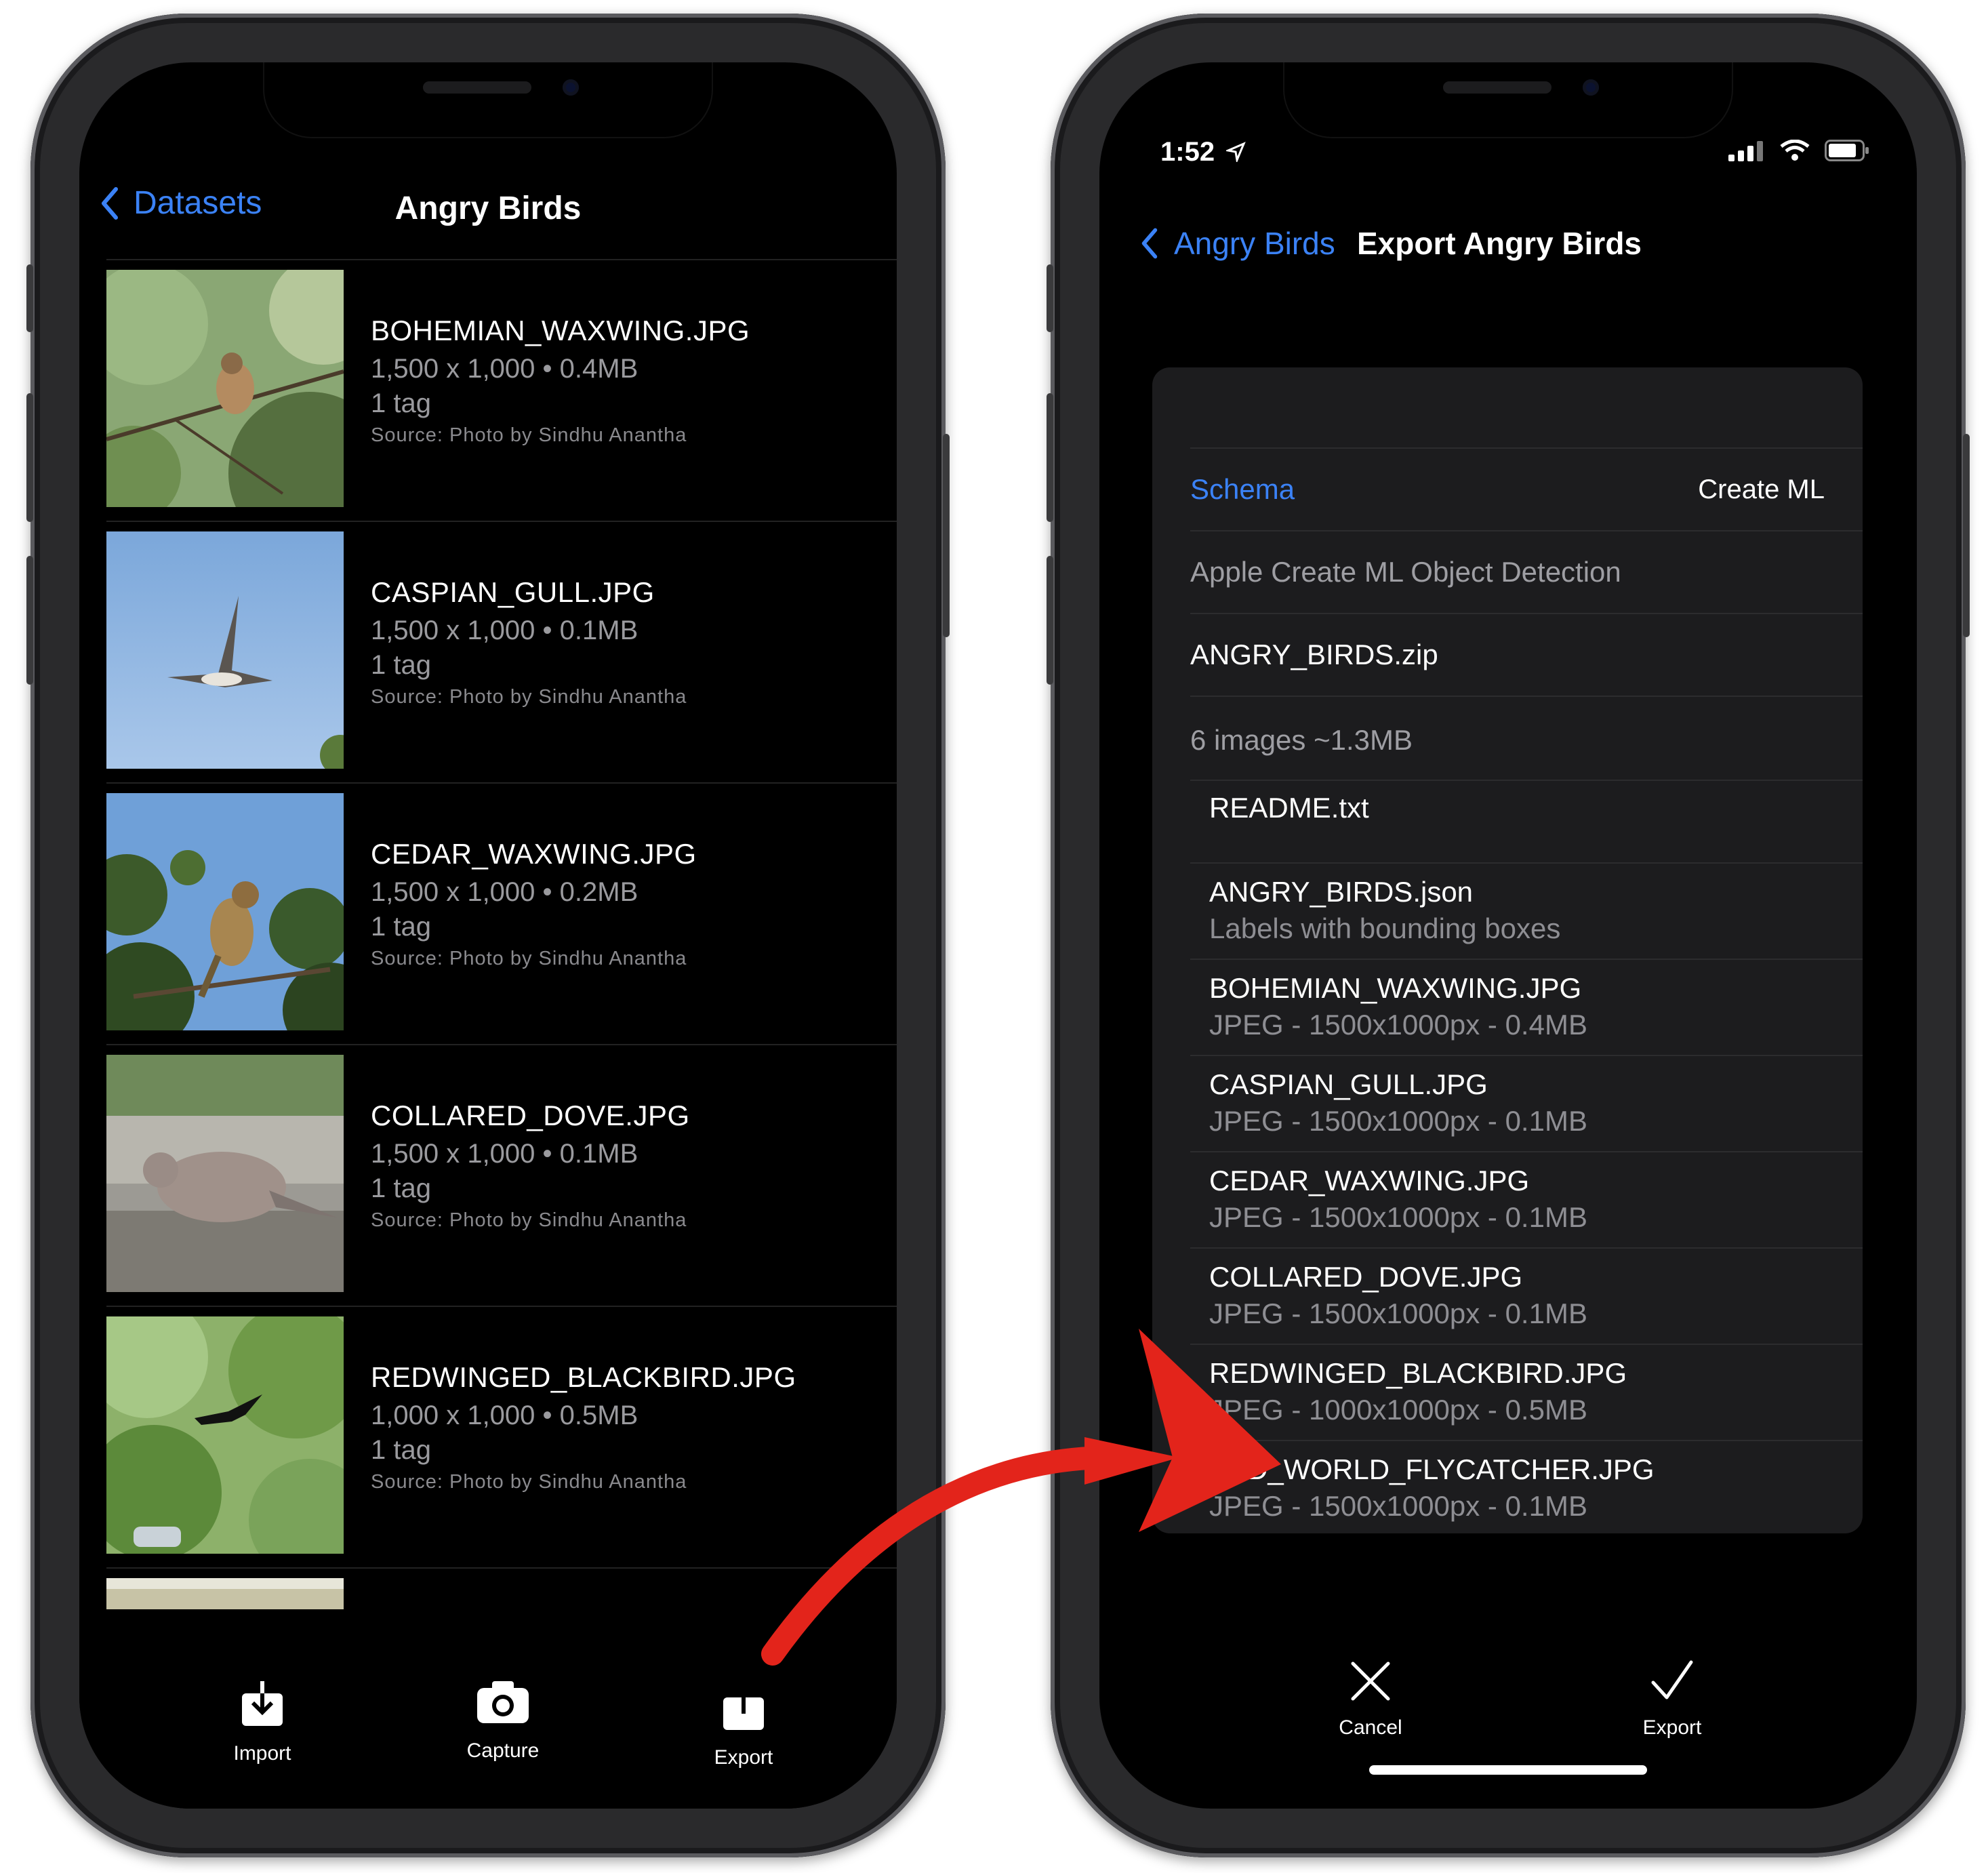  I want to click on back-button: Angry Birds, so click(1237, 243).